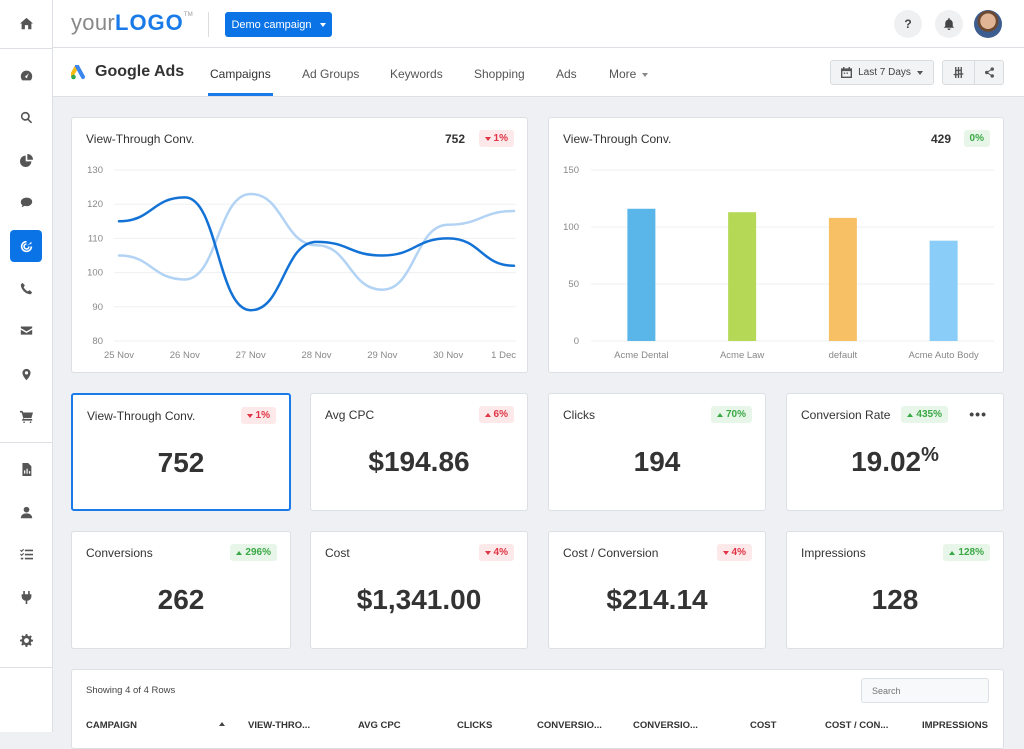 The width and height of the screenshot is (1024, 749). Describe the element at coordinates (271, 24) in the screenshot. I see `campaign-selector-label: Demo campaign` at that location.